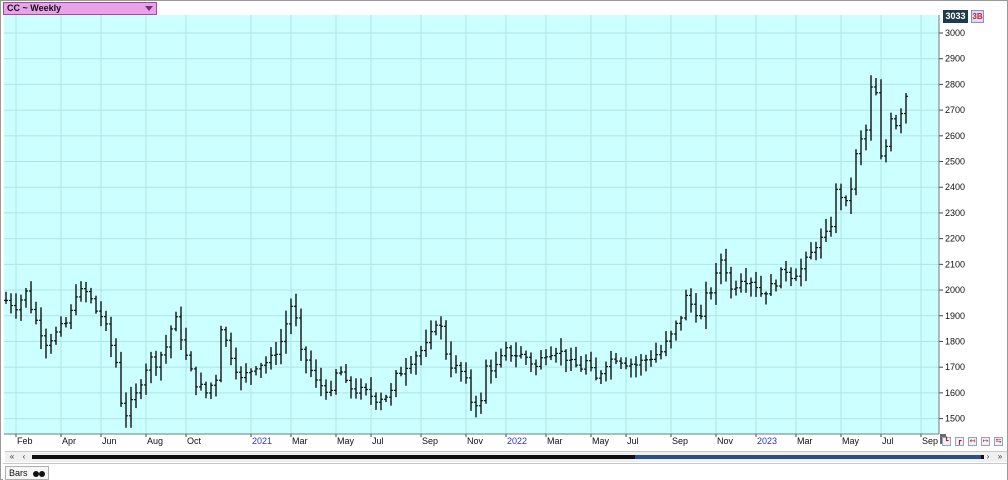  I want to click on scroll-right-icon: ↦, so click(985, 441).